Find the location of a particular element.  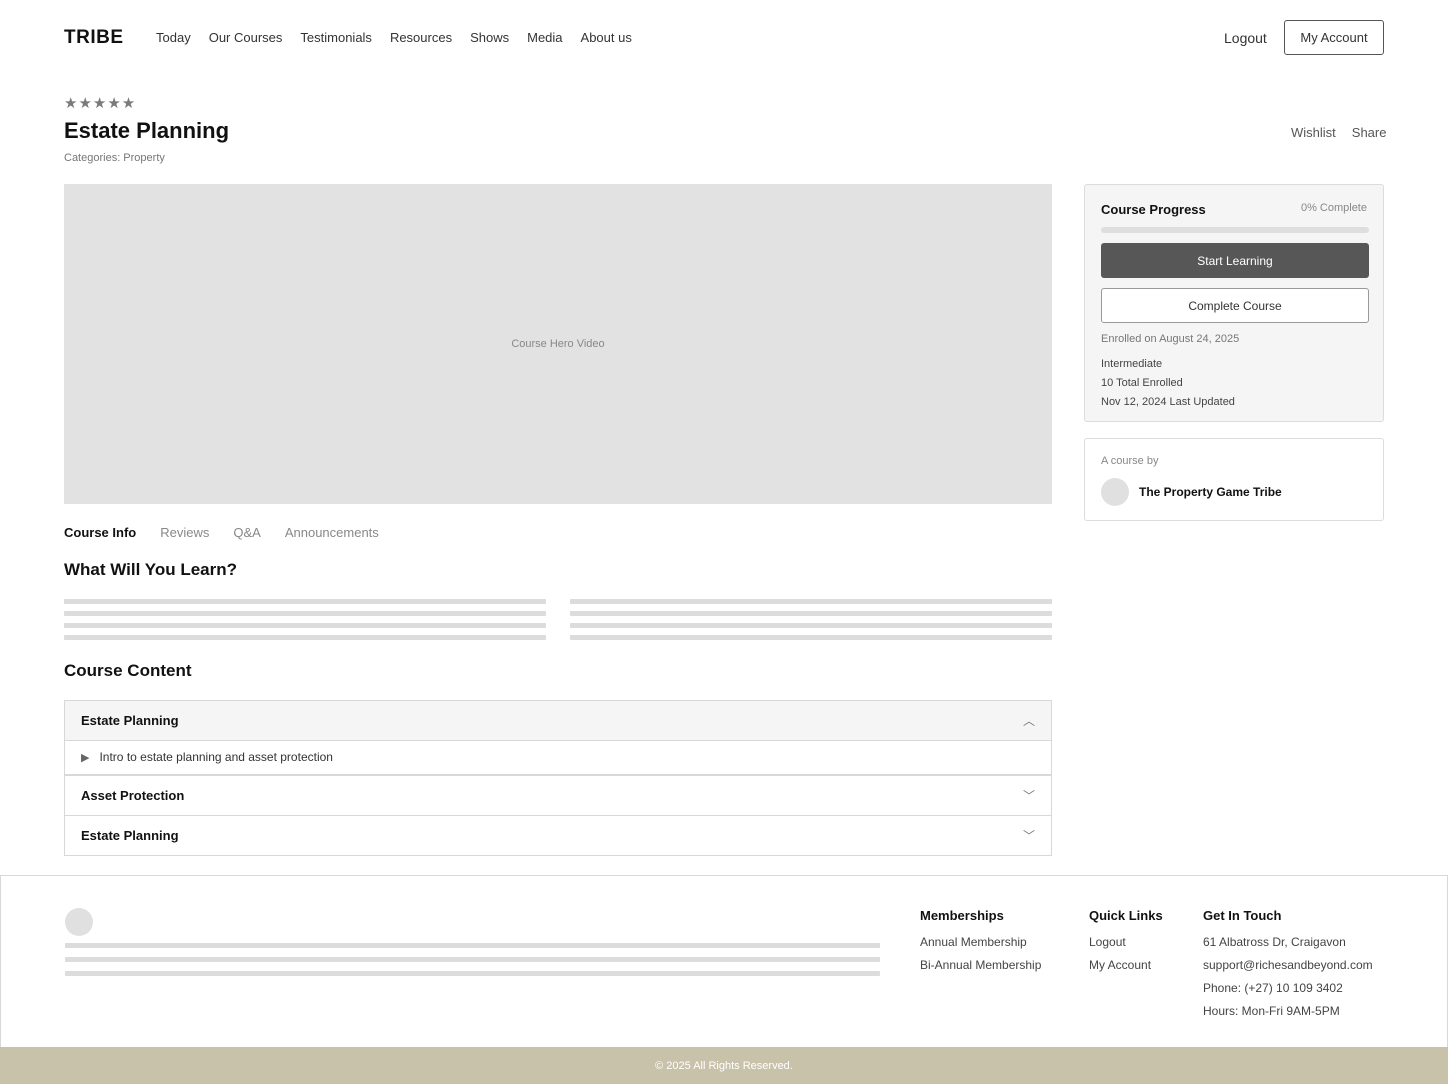

nav-link-about-us: About us is located at coordinates (606, 37).